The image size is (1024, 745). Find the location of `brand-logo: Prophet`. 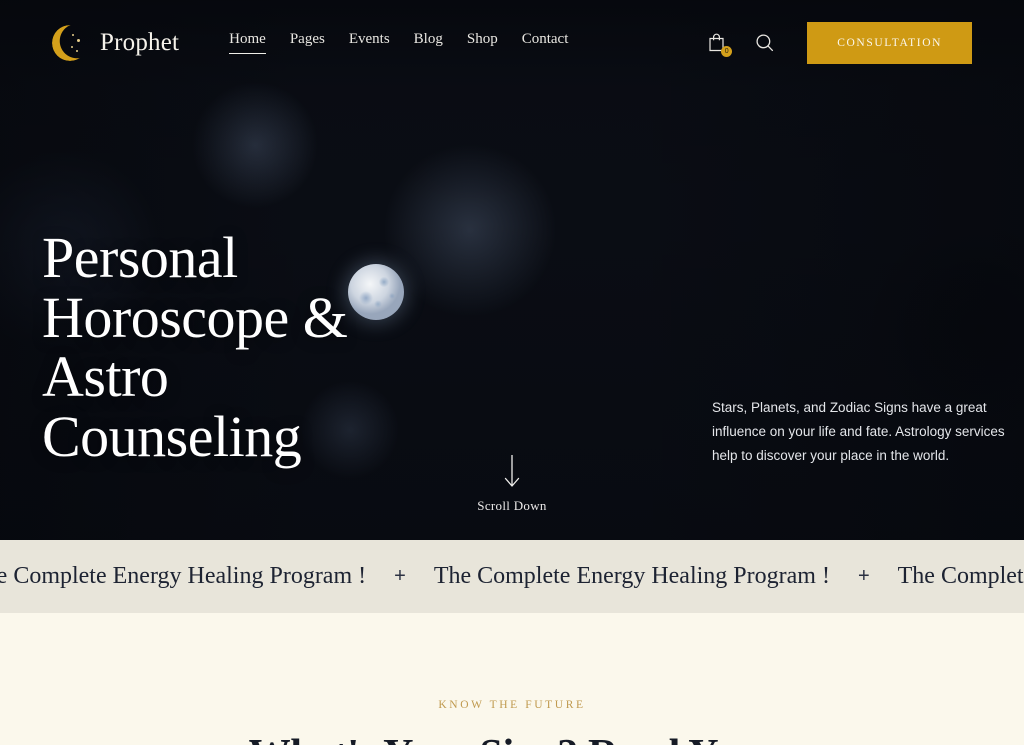

brand-logo: Prophet is located at coordinates (116, 42).